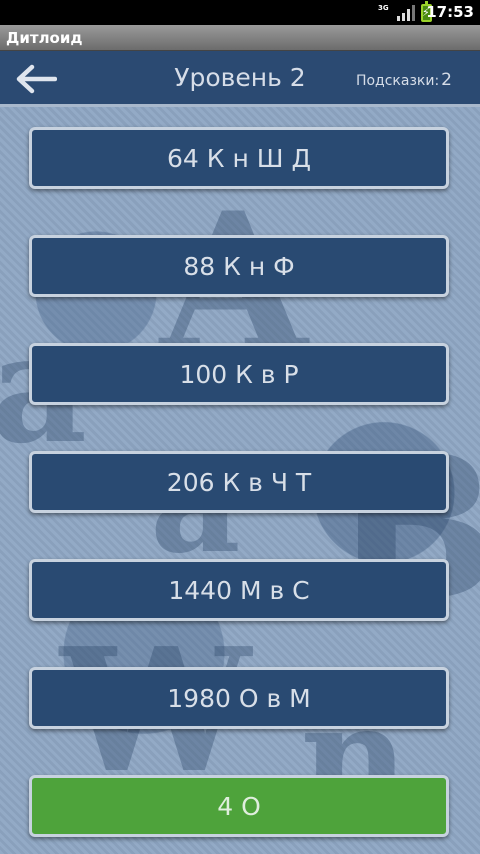 The image size is (480, 854). I want to click on status-bar: 3G 17:53, so click(240, 12).